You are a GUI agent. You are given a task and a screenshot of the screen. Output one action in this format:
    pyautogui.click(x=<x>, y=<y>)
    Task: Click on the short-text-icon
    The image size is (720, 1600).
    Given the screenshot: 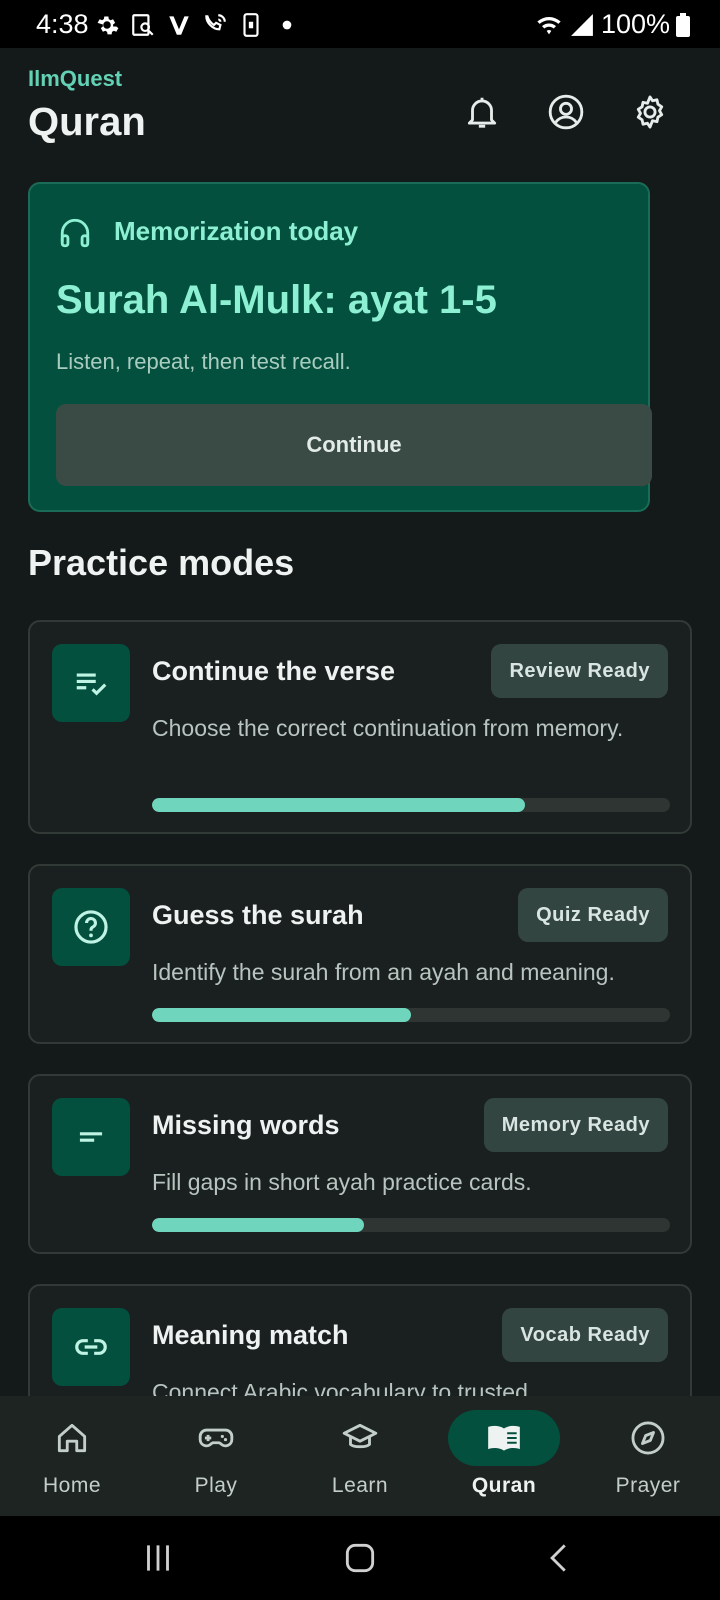 What is the action you would take?
    pyautogui.click(x=91, y=1137)
    